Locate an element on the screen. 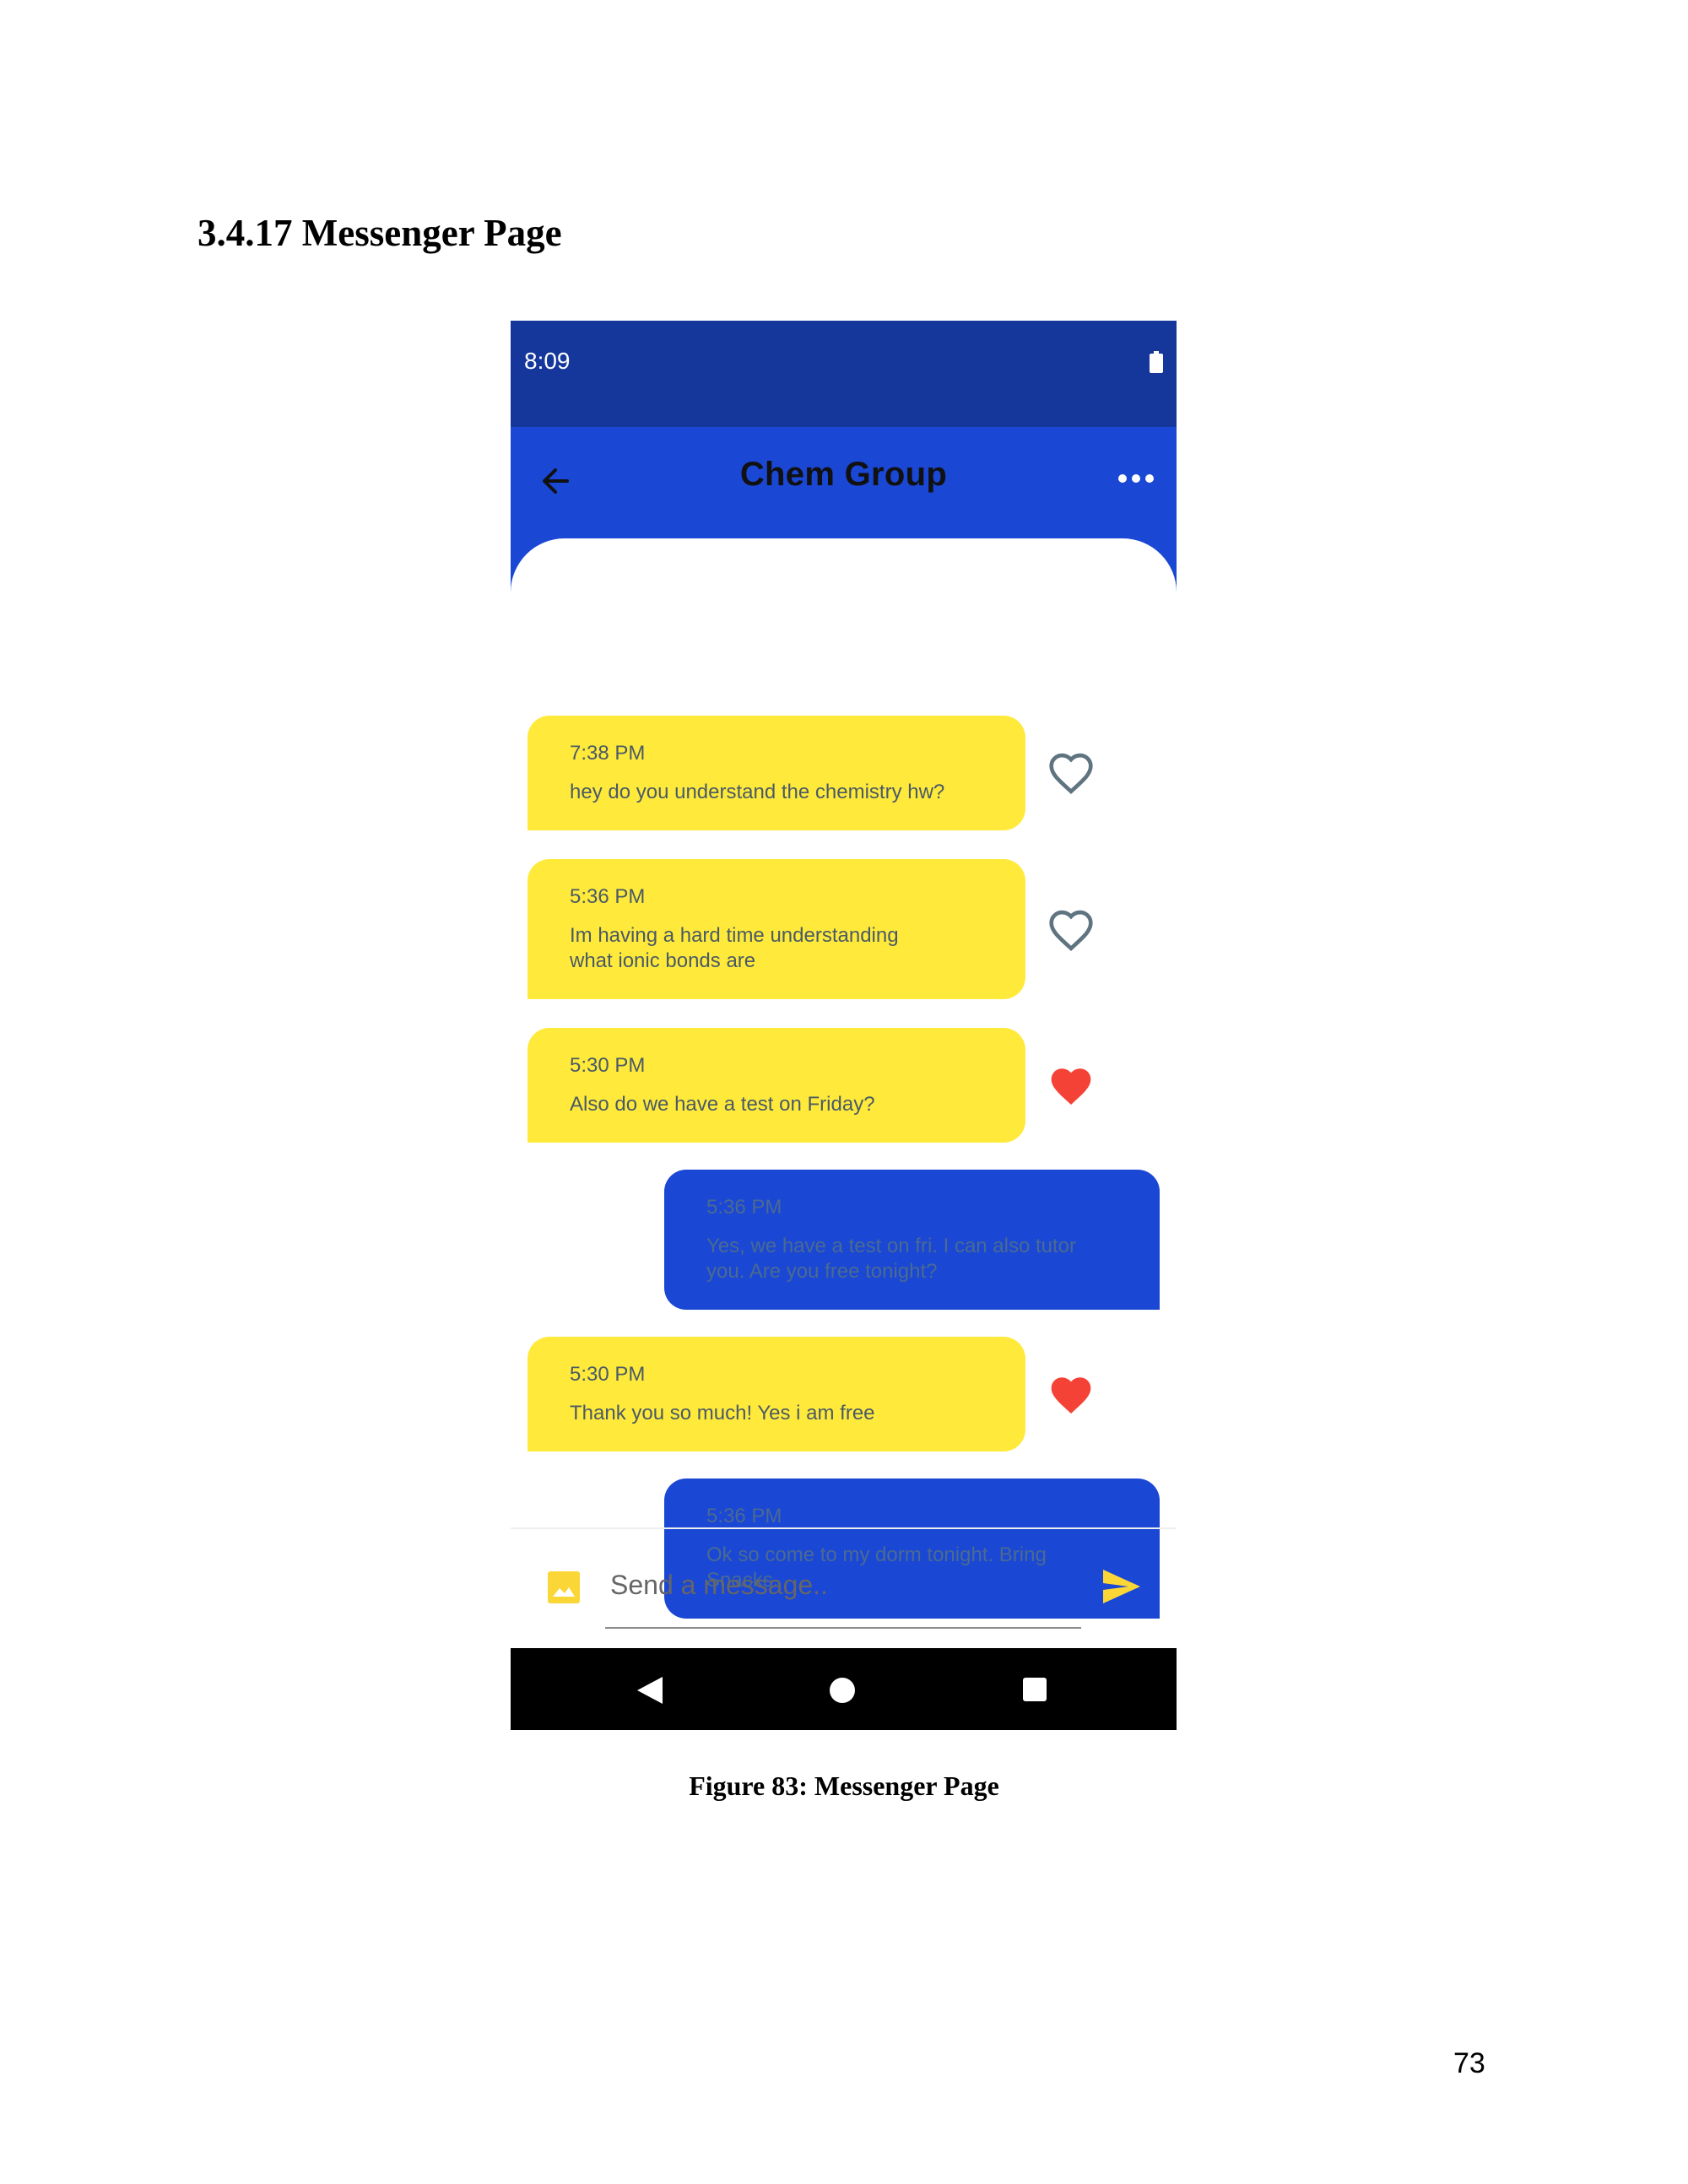  page-number: 73 is located at coordinates (1469, 2063).